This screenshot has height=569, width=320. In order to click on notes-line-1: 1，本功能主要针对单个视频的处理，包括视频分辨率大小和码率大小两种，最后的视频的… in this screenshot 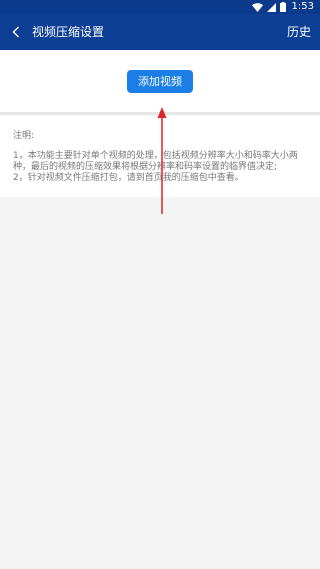, I will do `click(155, 161)`.